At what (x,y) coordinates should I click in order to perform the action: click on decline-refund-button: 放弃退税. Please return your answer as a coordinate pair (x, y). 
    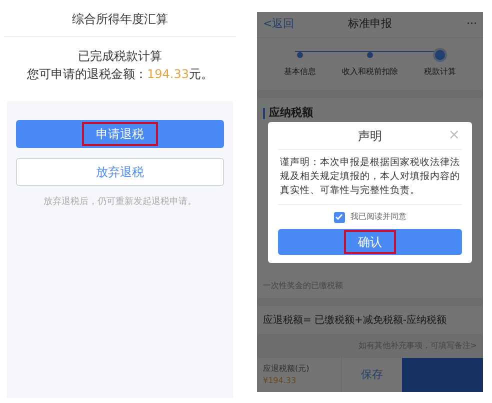
    Looking at the image, I should click on (120, 172).